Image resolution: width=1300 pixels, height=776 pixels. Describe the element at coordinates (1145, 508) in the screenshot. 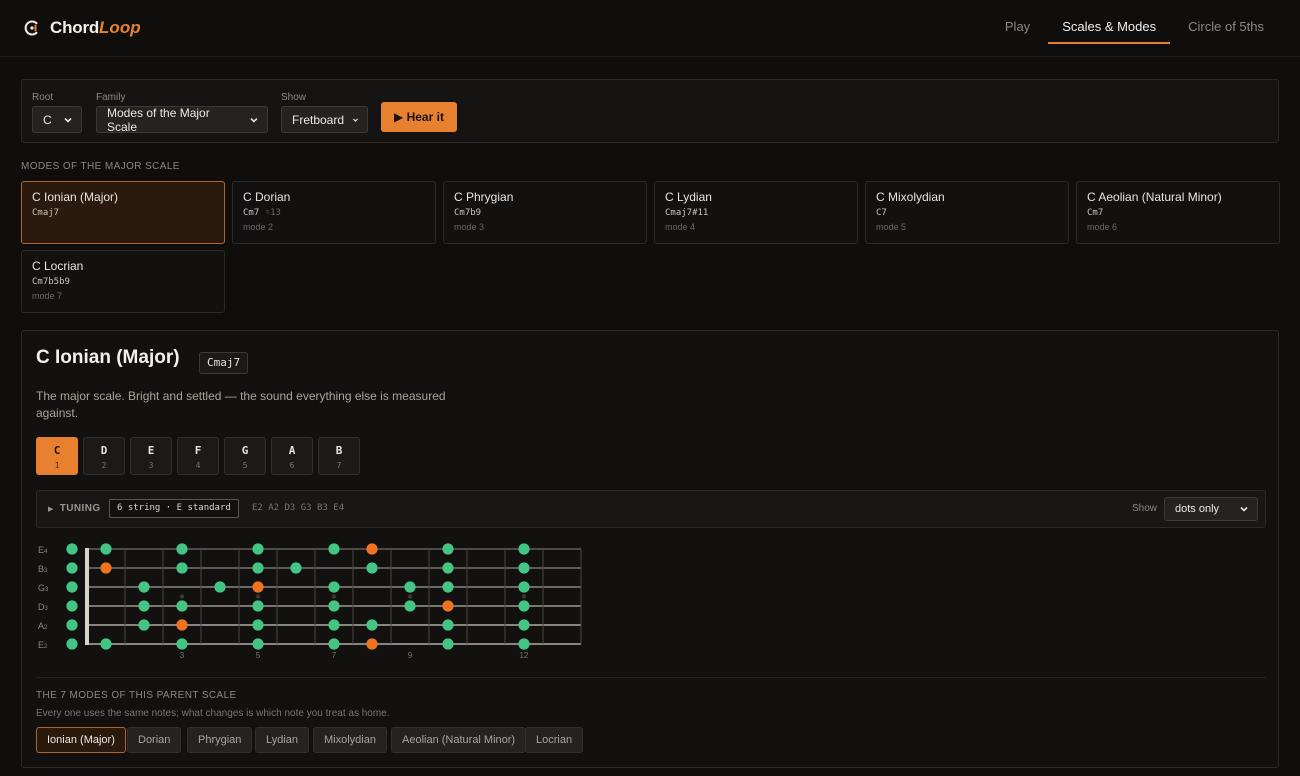

I see `fretboard-show-label: Show` at that location.